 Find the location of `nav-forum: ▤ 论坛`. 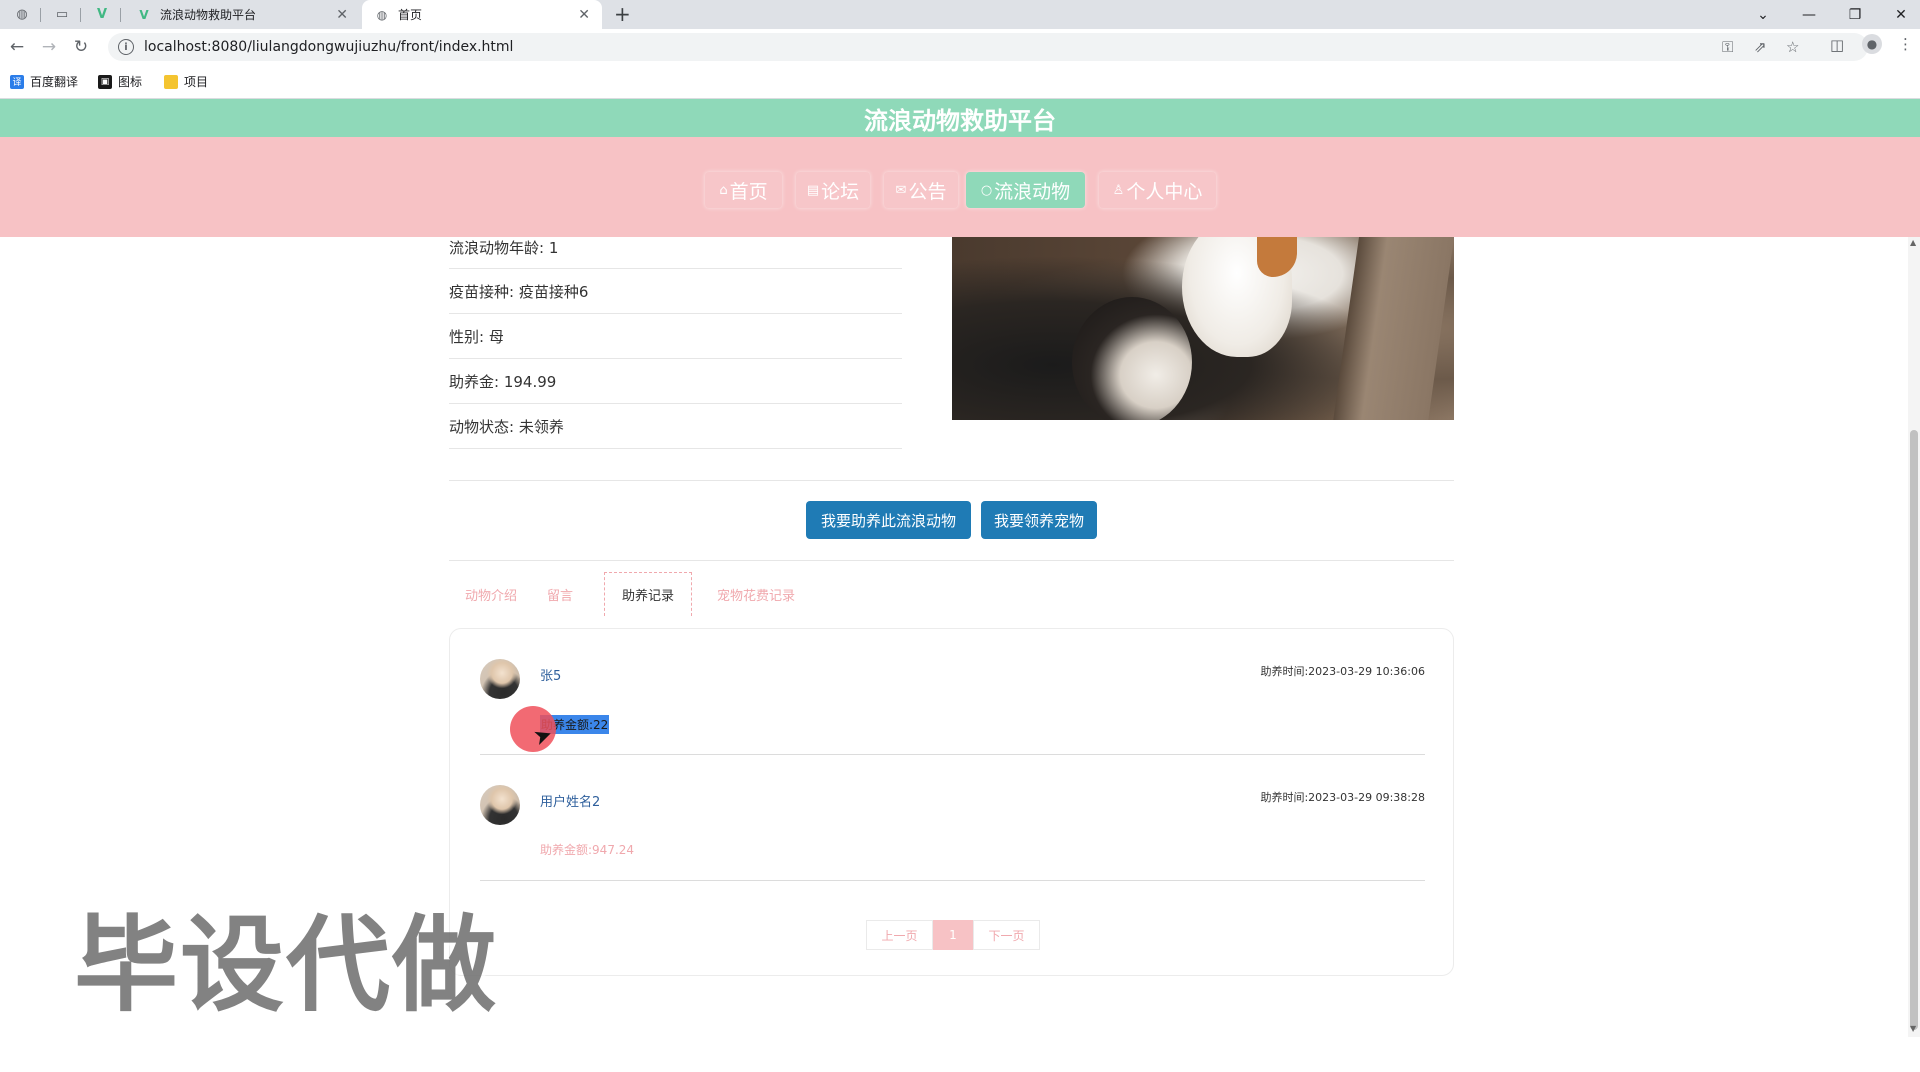

nav-forum: ▤ 论坛 is located at coordinates (833, 190).